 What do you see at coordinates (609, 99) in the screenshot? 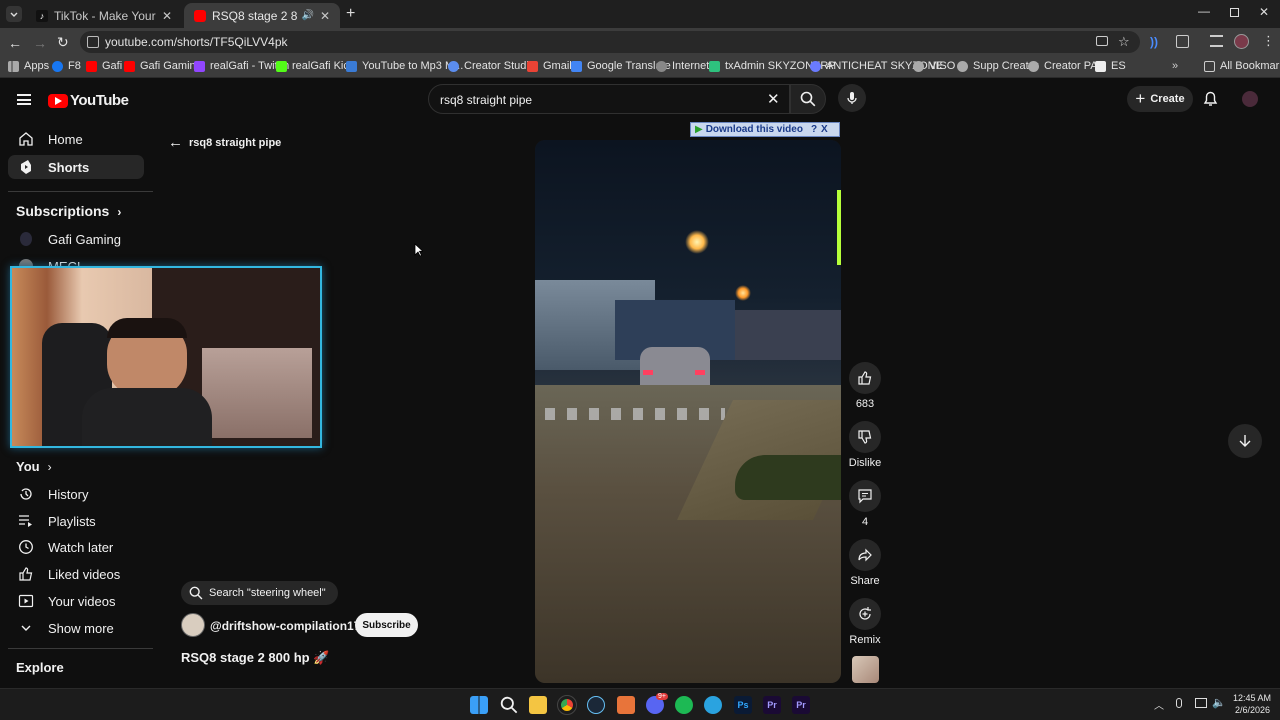
I see `search-box: rsq8 straight pipe ✕` at bounding box center [609, 99].